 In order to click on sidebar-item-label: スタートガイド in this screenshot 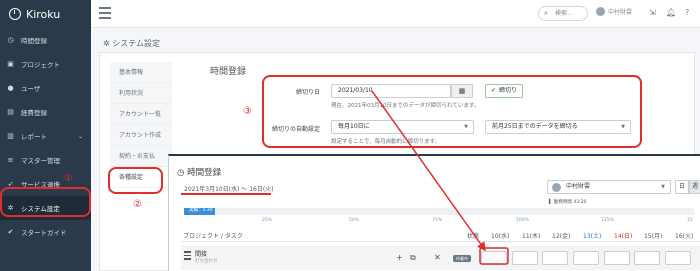, I will do `click(44, 233)`.